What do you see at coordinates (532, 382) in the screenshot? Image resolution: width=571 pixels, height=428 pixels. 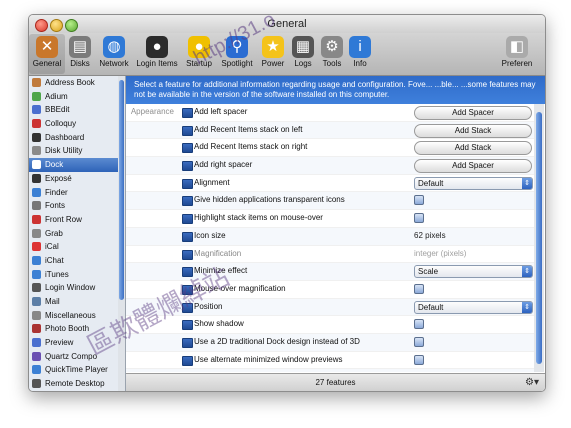 I see `gear-icon: ⚙▾` at bounding box center [532, 382].